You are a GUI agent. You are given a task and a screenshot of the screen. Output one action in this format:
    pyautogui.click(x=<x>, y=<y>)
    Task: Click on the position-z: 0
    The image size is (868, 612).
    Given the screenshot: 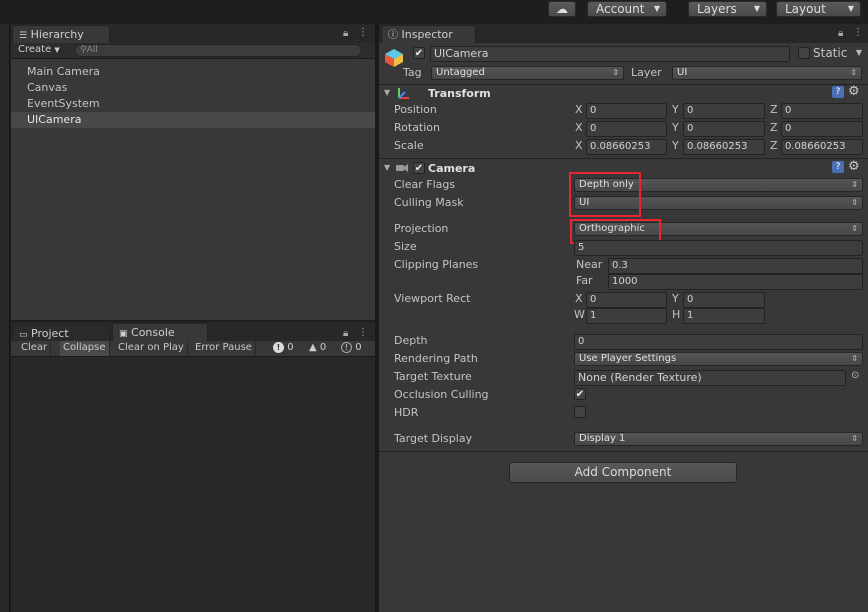 What is the action you would take?
    pyautogui.click(x=822, y=111)
    